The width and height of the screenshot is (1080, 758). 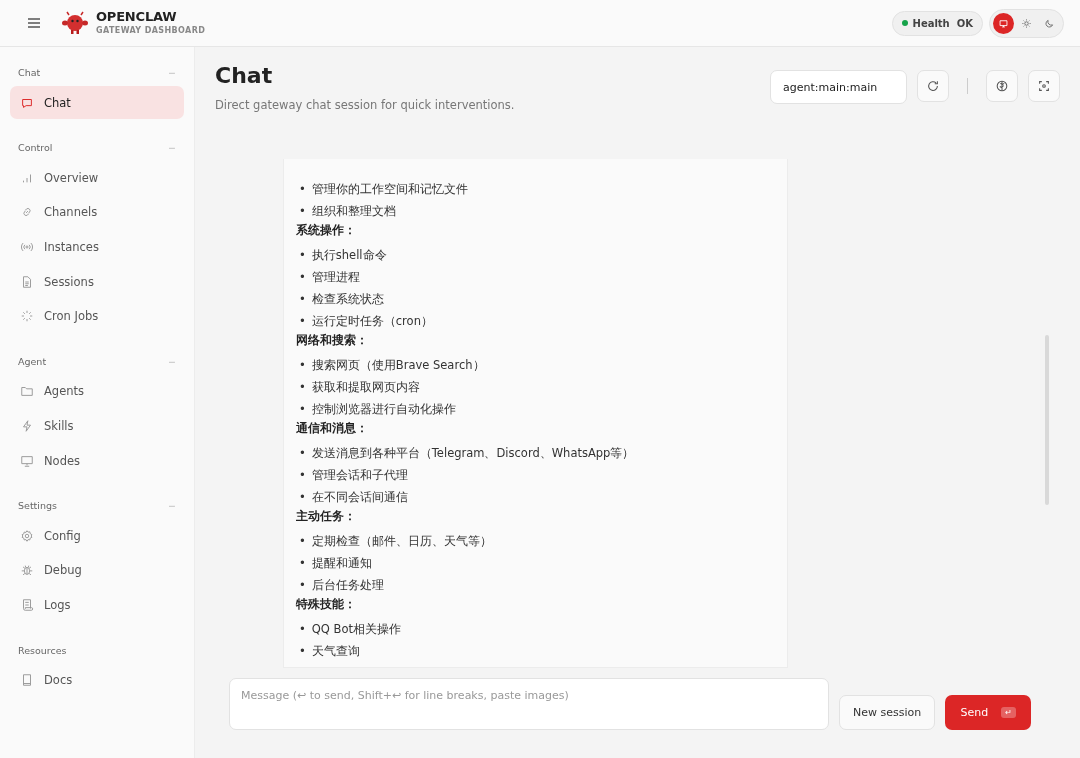 What do you see at coordinates (332, 340) in the screenshot?
I see `message-heading: 网络和搜索：` at bounding box center [332, 340].